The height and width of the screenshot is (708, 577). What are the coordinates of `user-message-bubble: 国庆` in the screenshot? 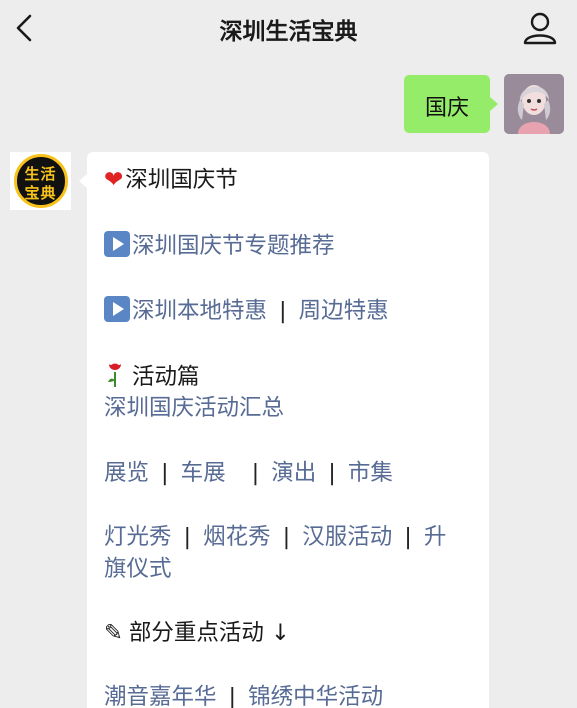 It's located at (451, 104).